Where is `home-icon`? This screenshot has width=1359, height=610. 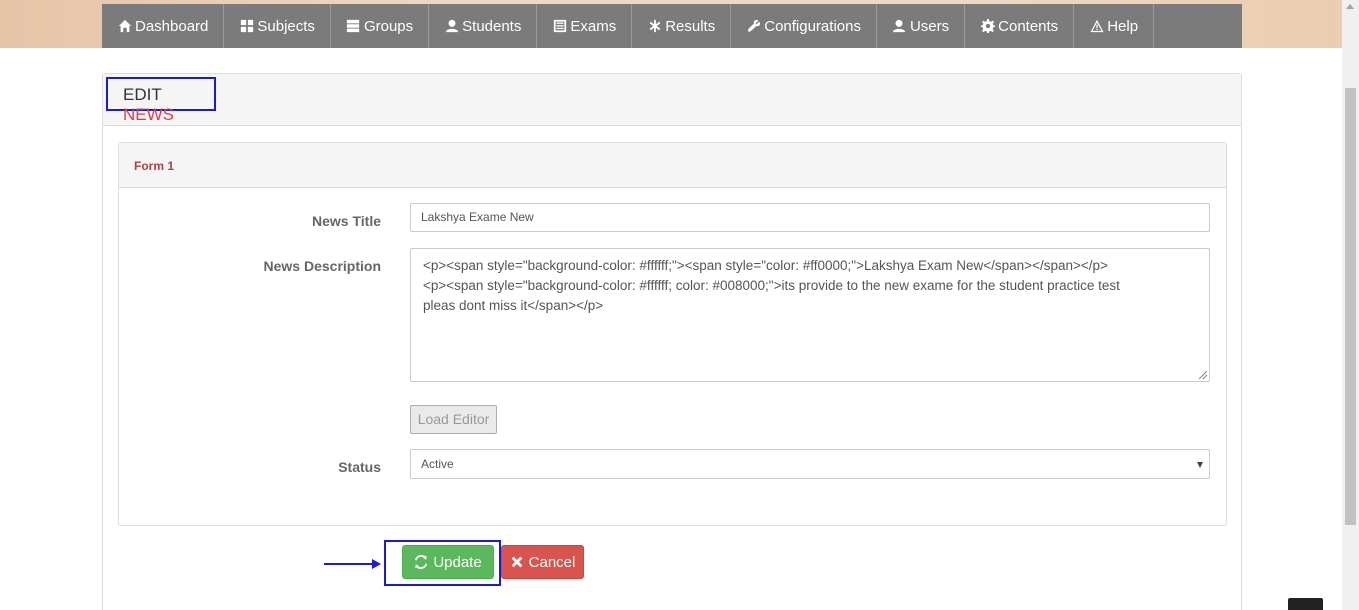 home-icon is located at coordinates (124, 26).